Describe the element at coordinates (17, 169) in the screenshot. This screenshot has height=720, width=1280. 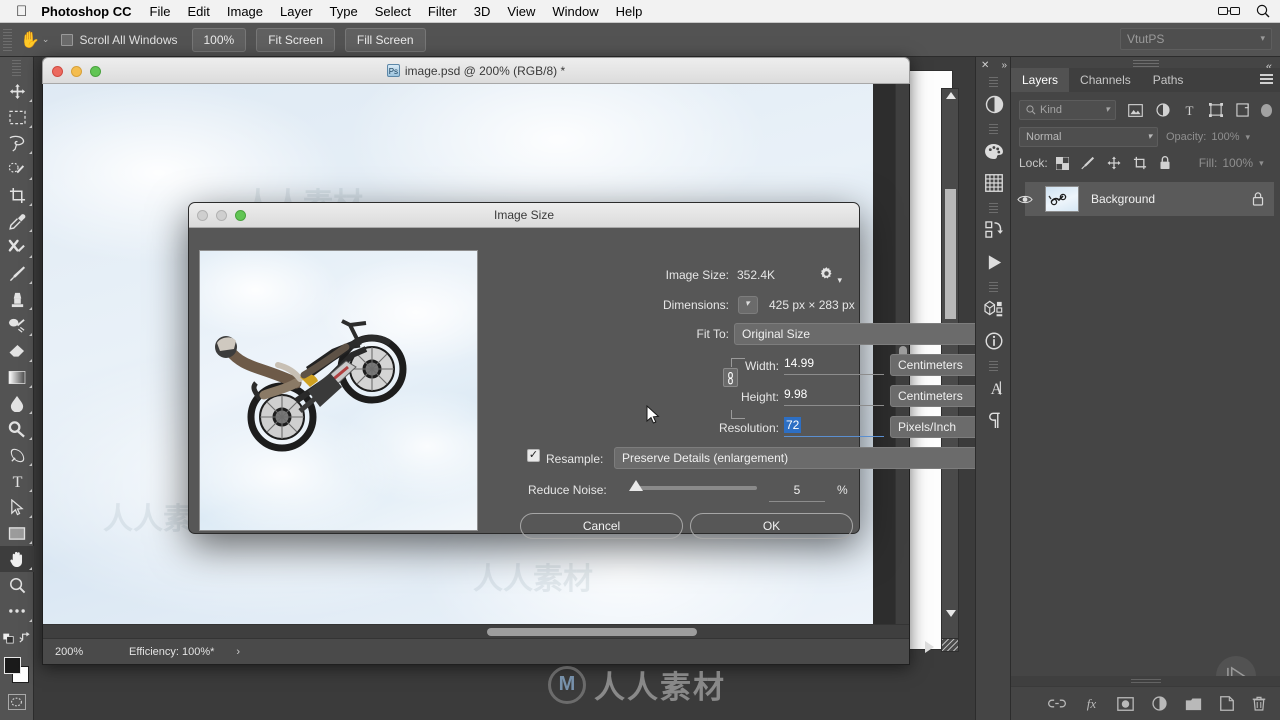
I see `quick-selection-tool` at that location.